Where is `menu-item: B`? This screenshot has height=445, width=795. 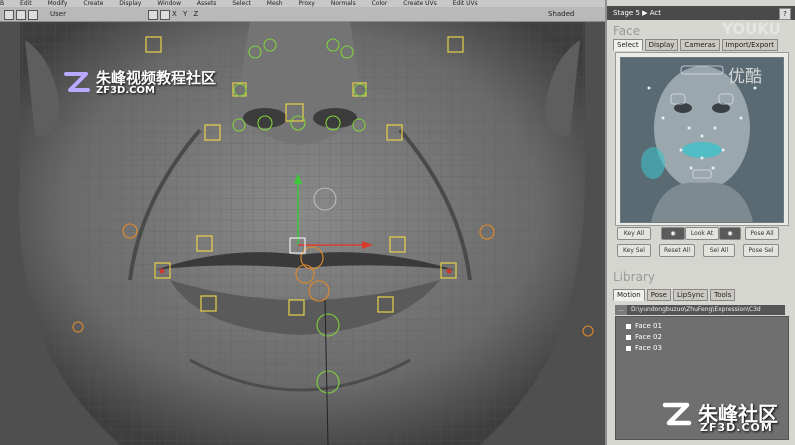 menu-item: B is located at coordinates (2, 3).